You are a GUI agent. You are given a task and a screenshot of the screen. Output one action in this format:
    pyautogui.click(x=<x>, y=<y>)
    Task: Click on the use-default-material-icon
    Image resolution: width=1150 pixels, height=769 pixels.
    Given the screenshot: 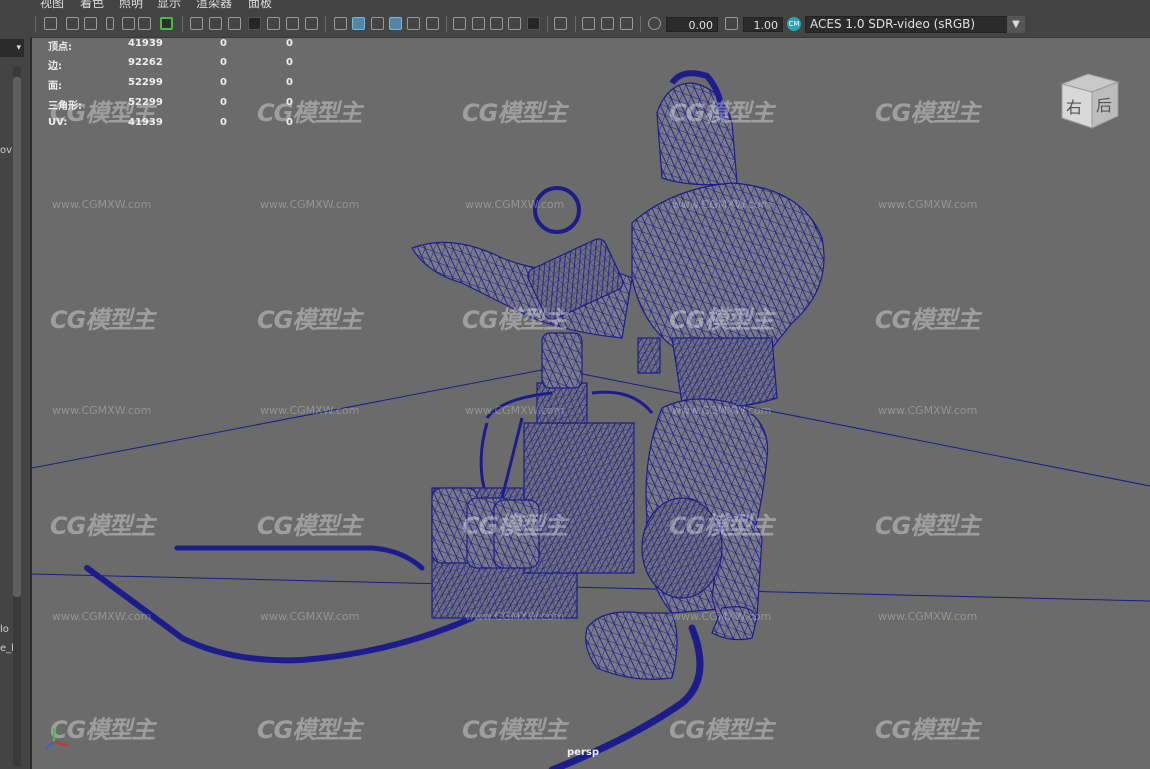 What is the action you would take?
    pyautogui.click(x=377, y=23)
    